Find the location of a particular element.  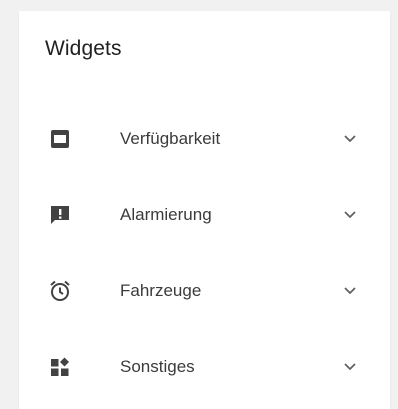

alarm-message-icon is located at coordinates (60, 215).